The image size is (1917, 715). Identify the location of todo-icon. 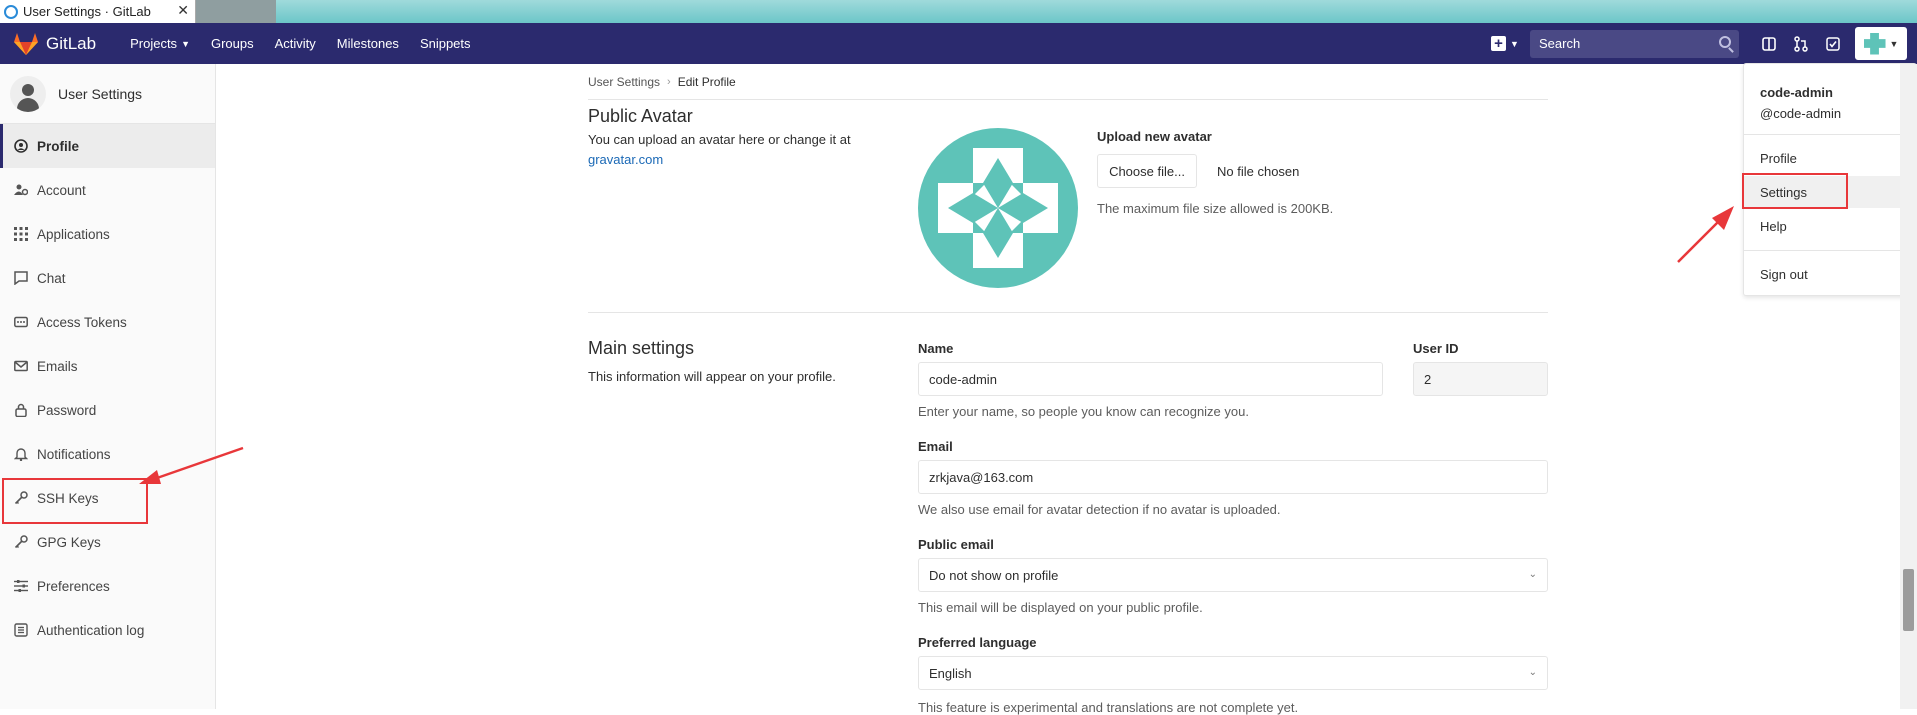
(1833, 43).